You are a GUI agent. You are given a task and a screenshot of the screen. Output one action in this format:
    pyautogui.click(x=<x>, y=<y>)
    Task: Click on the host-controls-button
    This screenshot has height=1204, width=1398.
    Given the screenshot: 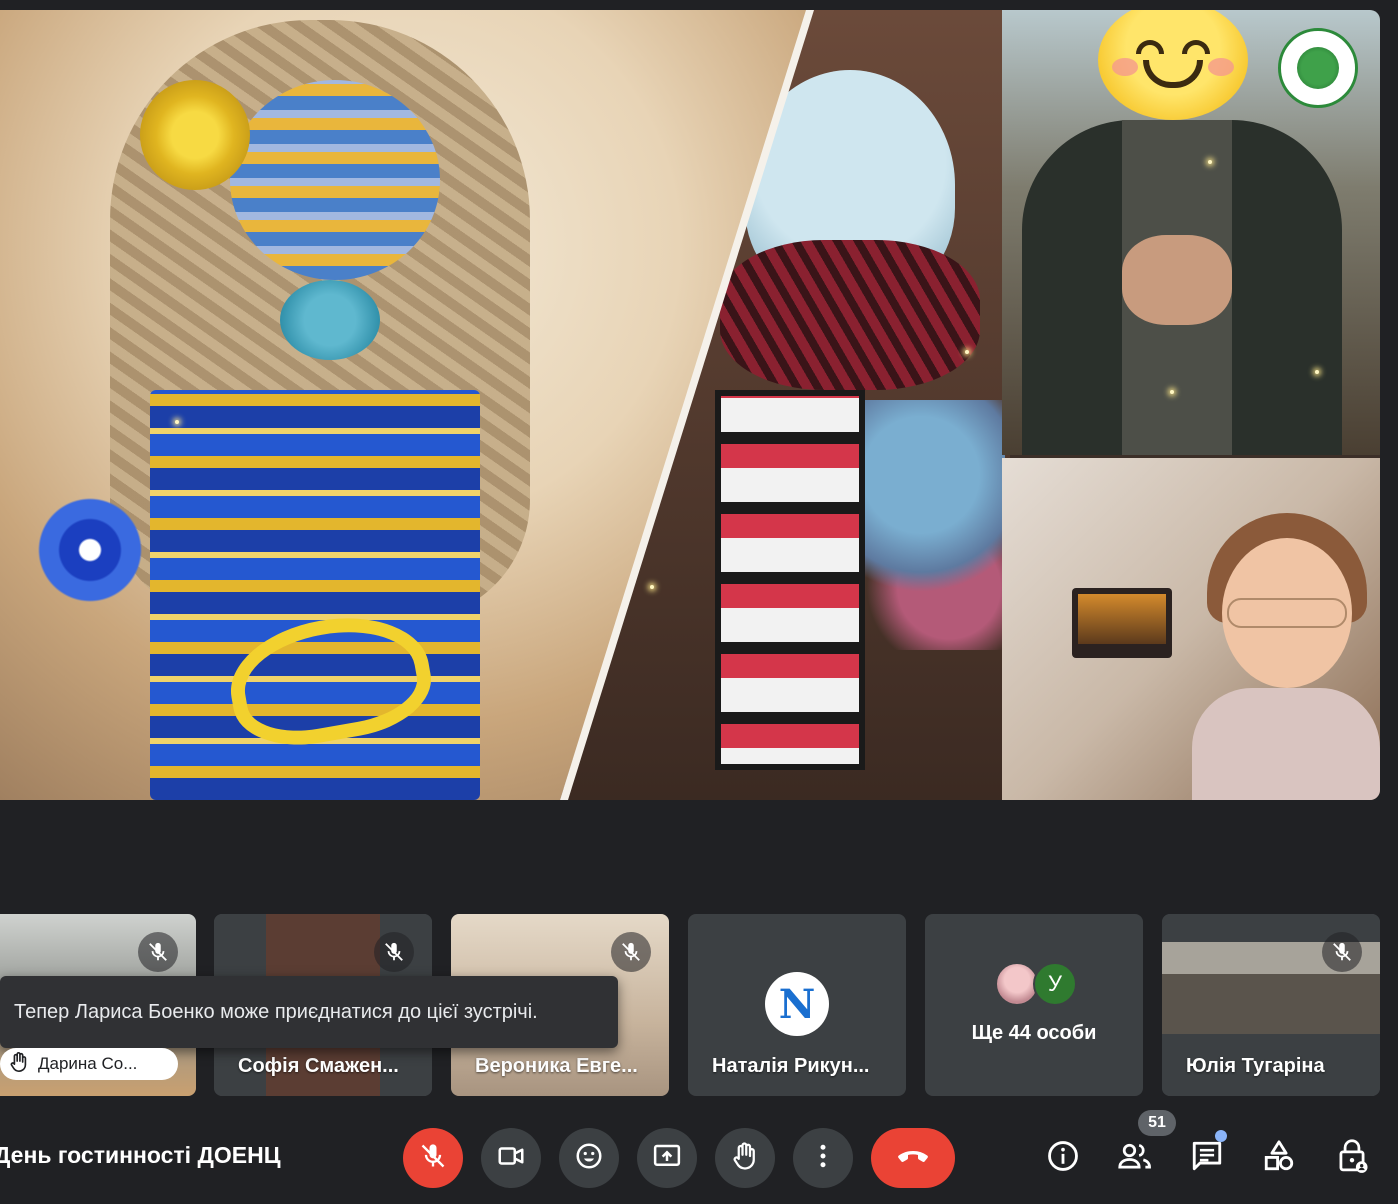 What is the action you would take?
    pyautogui.click(x=1352, y=1158)
    